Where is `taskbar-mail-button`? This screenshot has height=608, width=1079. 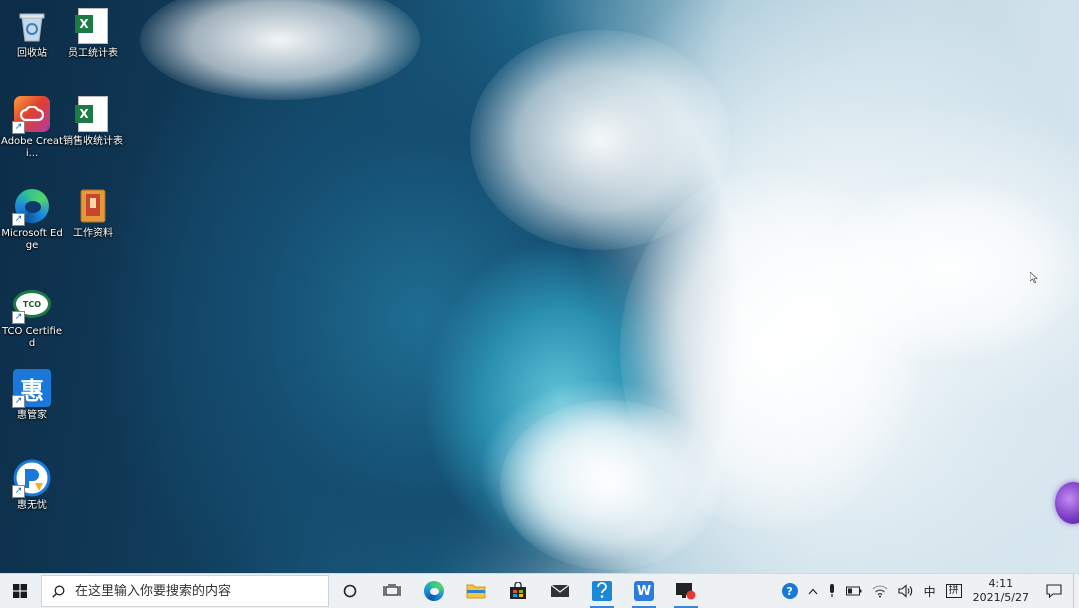 taskbar-mail-button is located at coordinates (560, 591).